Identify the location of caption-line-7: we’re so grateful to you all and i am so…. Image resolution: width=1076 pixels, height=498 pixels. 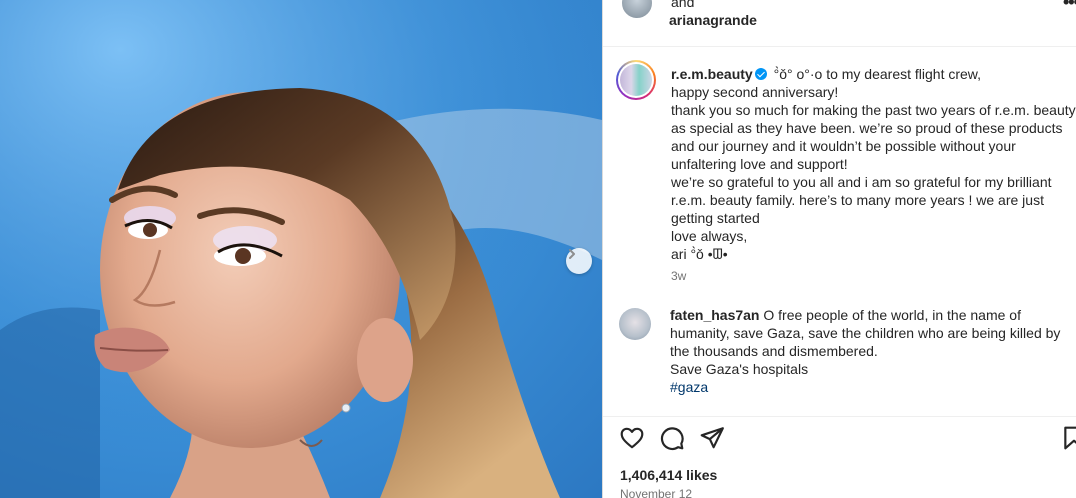
(861, 182).